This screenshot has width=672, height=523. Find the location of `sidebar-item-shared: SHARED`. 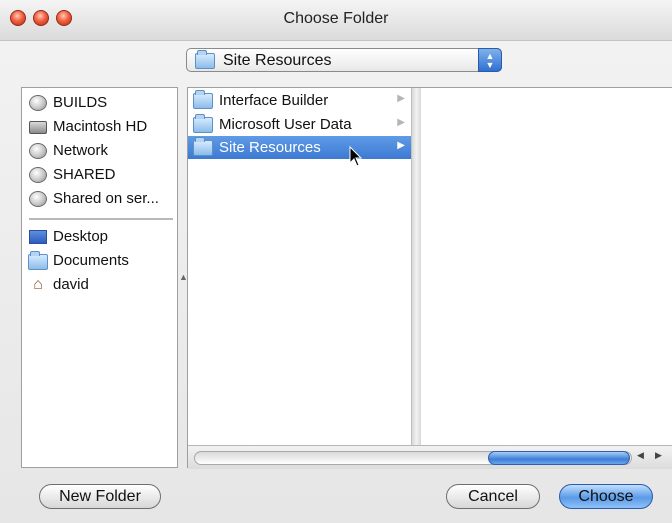

sidebar-item-shared: SHARED is located at coordinates (99, 175).